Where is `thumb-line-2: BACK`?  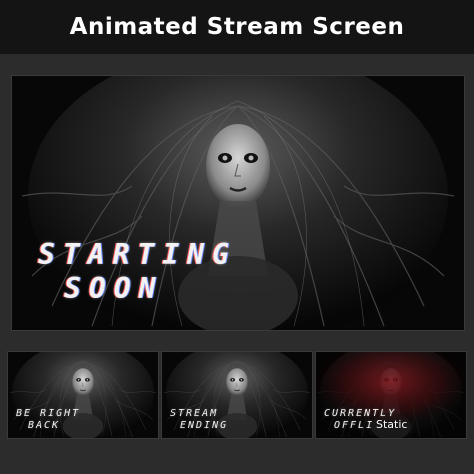
thumb-line-2: BACK is located at coordinates (44, 425).